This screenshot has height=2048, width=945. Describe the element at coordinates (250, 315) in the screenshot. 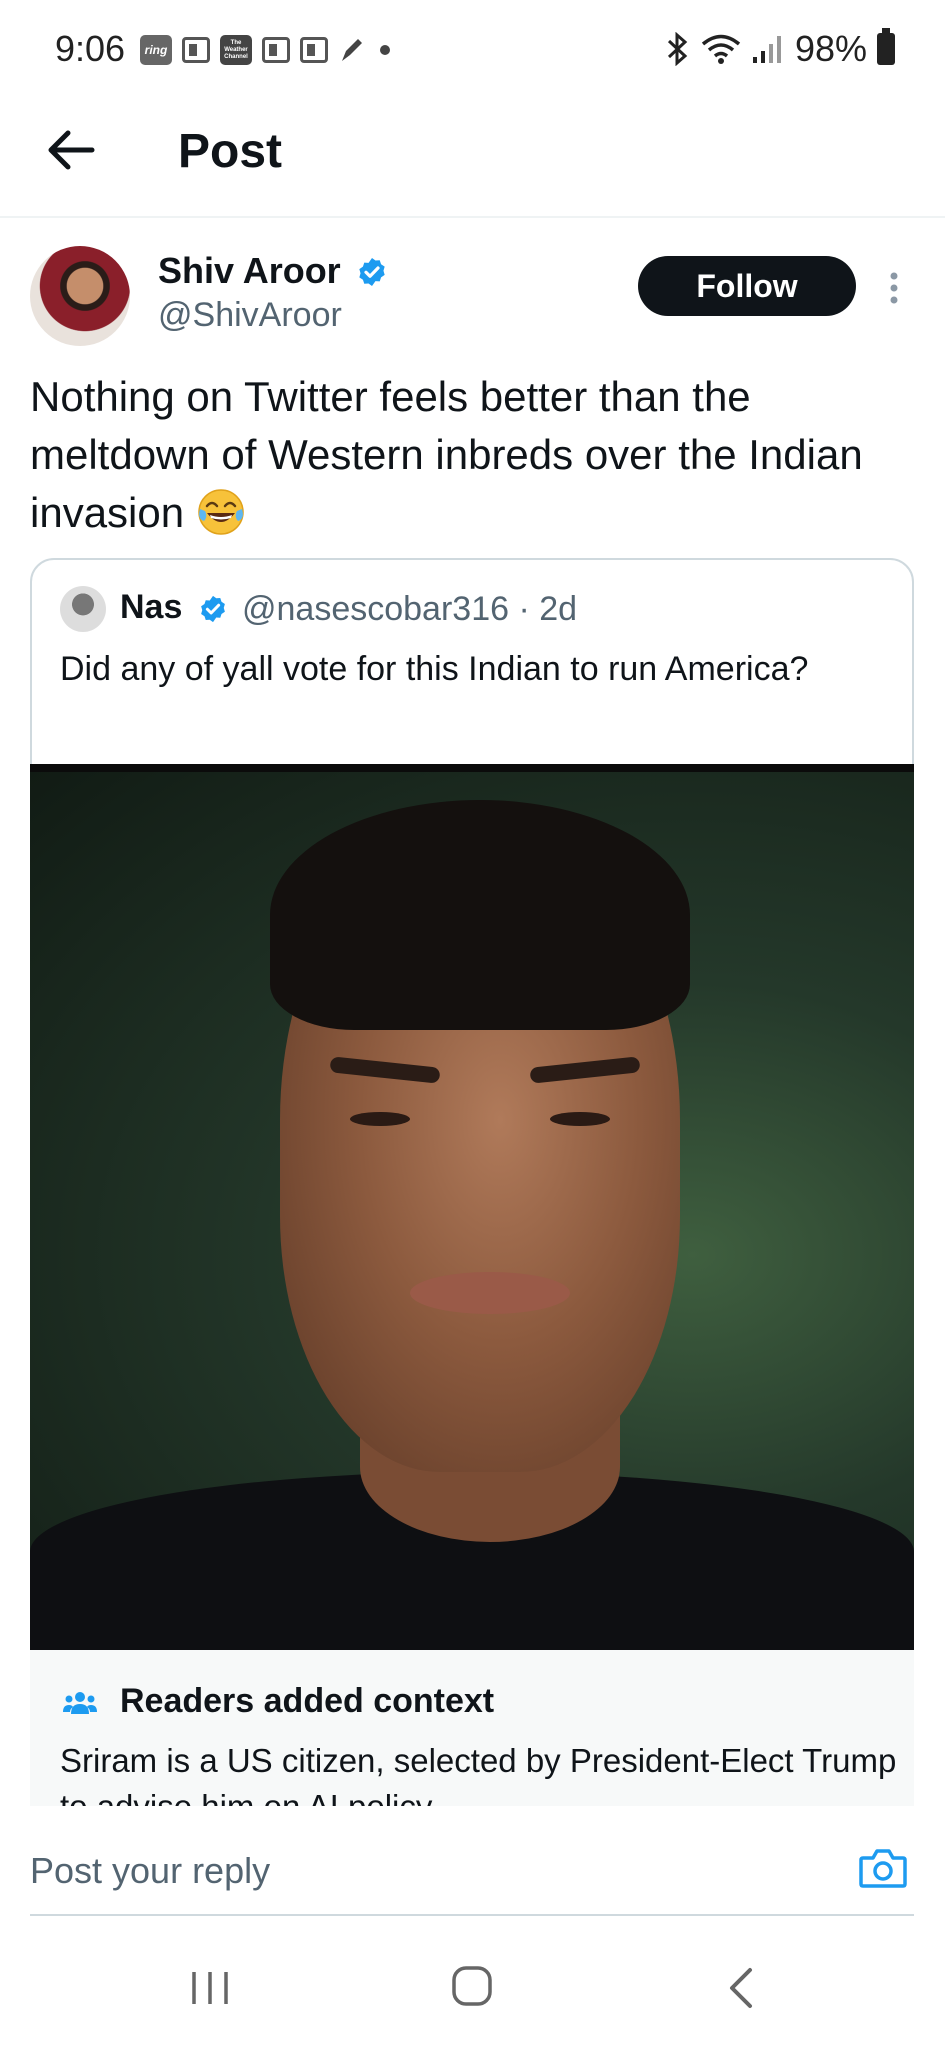

I see `author-handle: @ShivAroor` at that location.